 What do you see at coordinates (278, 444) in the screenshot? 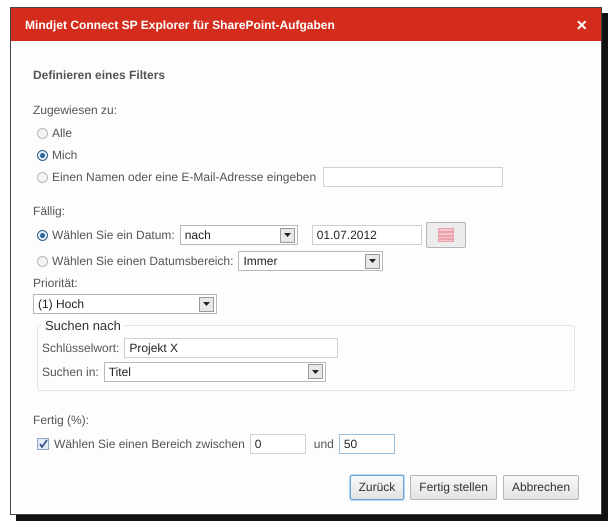
I see `range-from-field: 0` at bounding box center [278, 444].